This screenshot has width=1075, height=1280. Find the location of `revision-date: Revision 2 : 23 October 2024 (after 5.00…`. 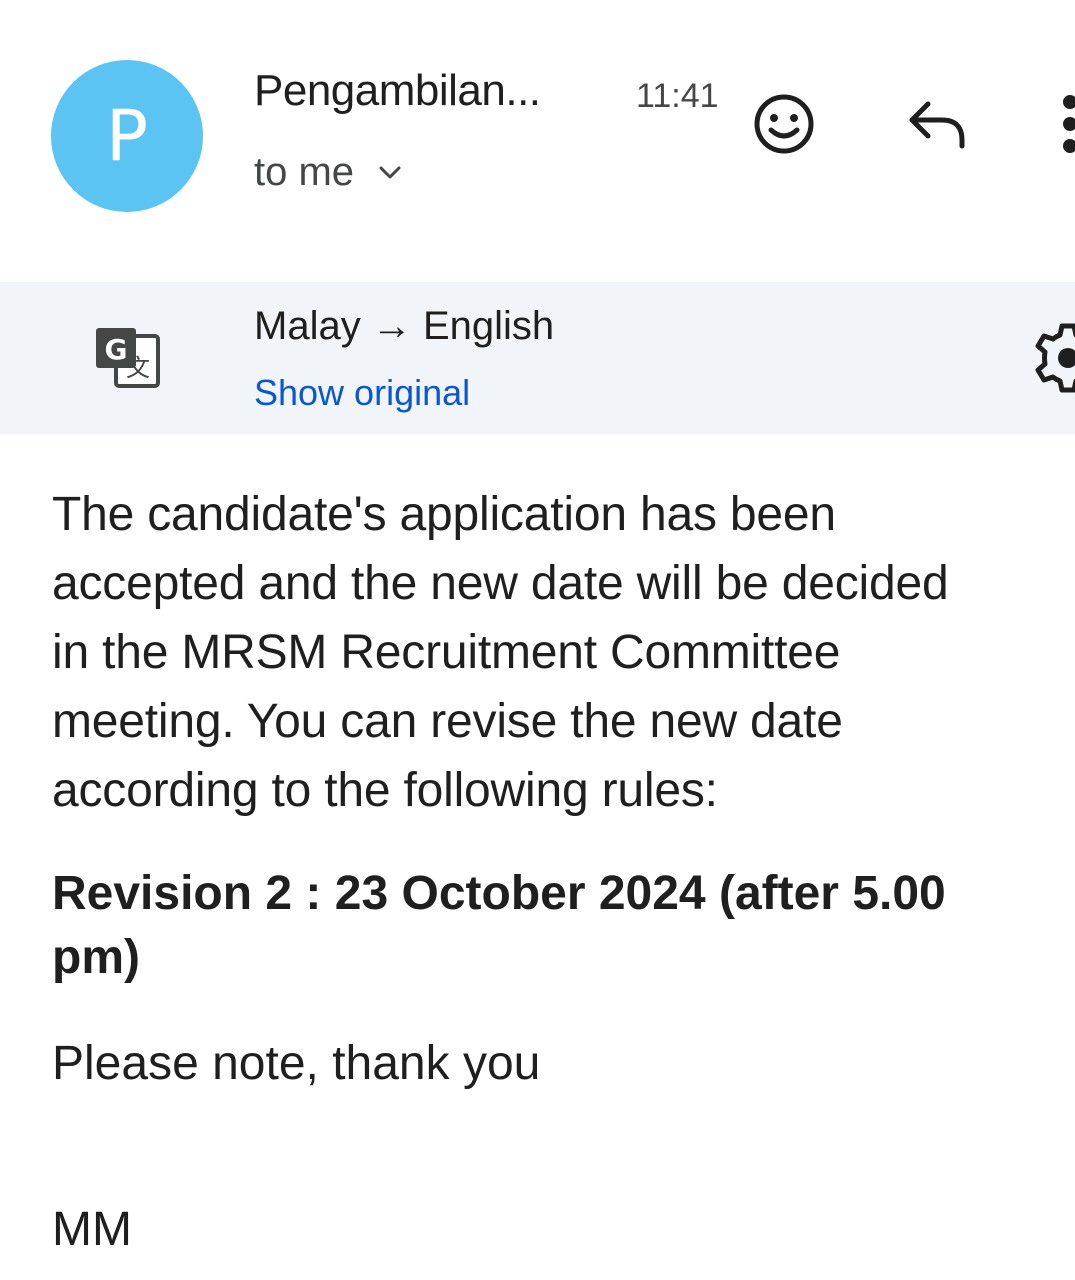

revision-date: Revision 2 : 23 October 2024 (after 5.00… is located at coordinates (552, 926).